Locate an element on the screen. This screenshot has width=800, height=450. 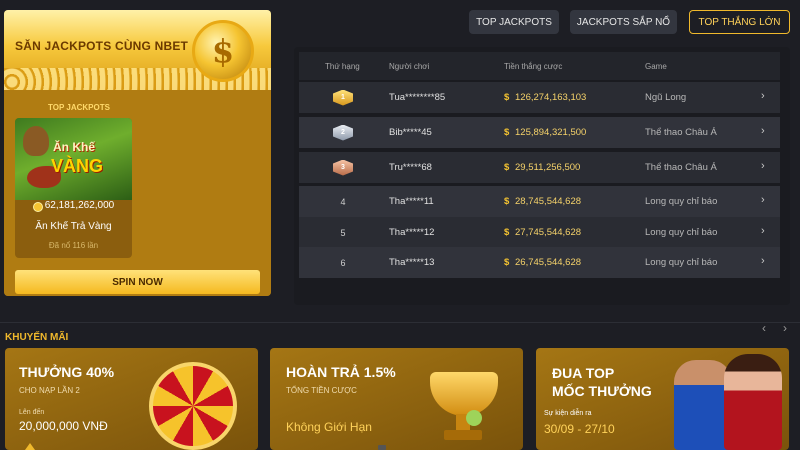
promo-heading: THƯỞNG 40% is located at coordinates (67, 372).